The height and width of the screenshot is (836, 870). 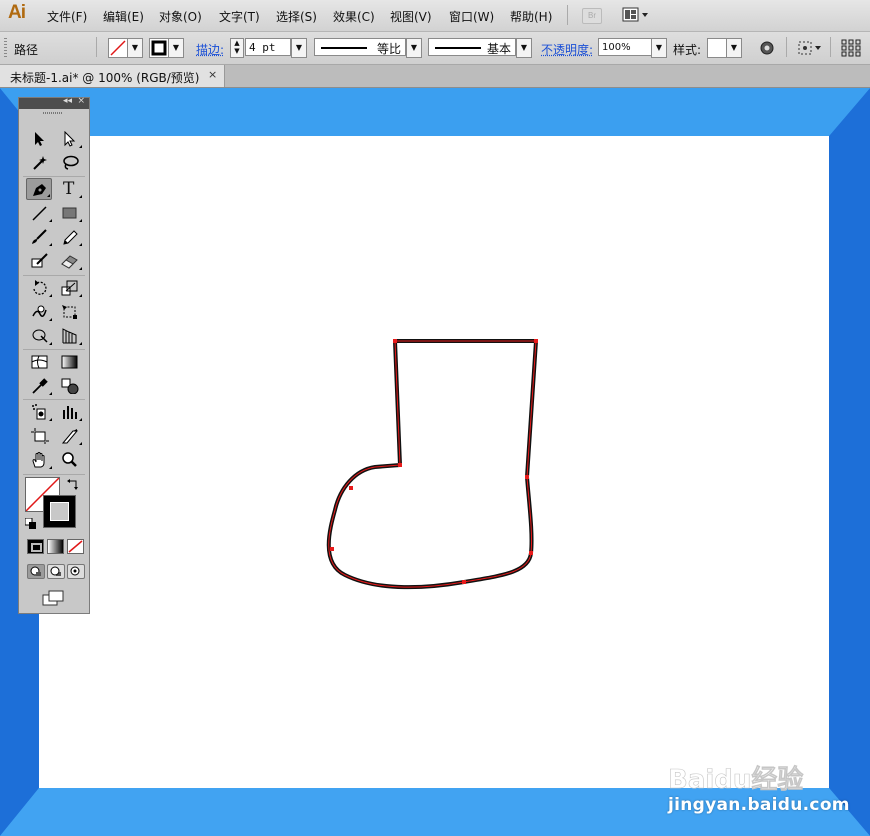 What do you see at coordinates (135, 48) in the screenshot?
I see `fill-dropdown-arrow: ▼` at bounding box center [135, 48].